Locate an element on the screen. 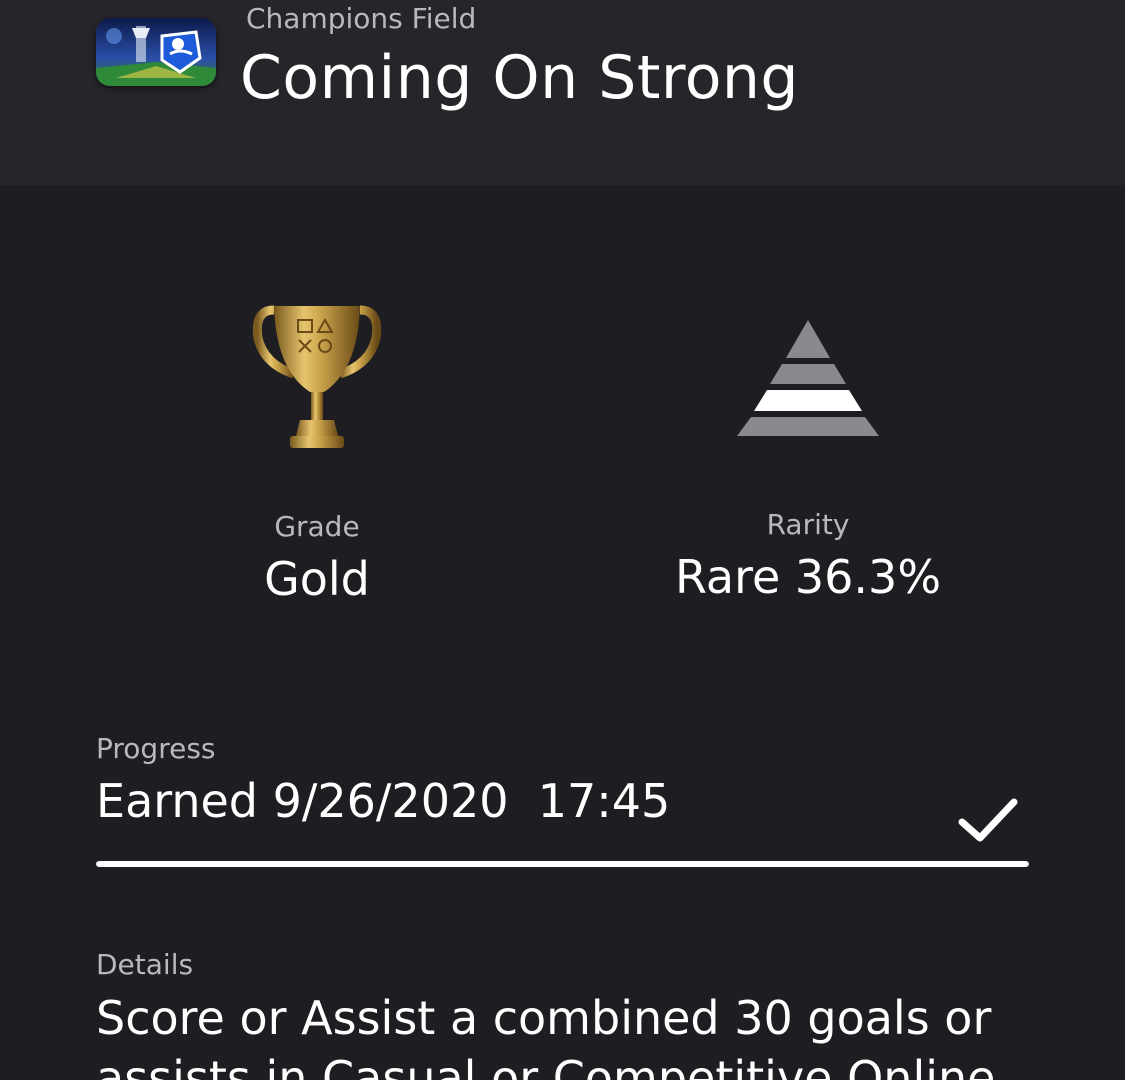  progress-label: Progress is located at coordinates (156, 748).